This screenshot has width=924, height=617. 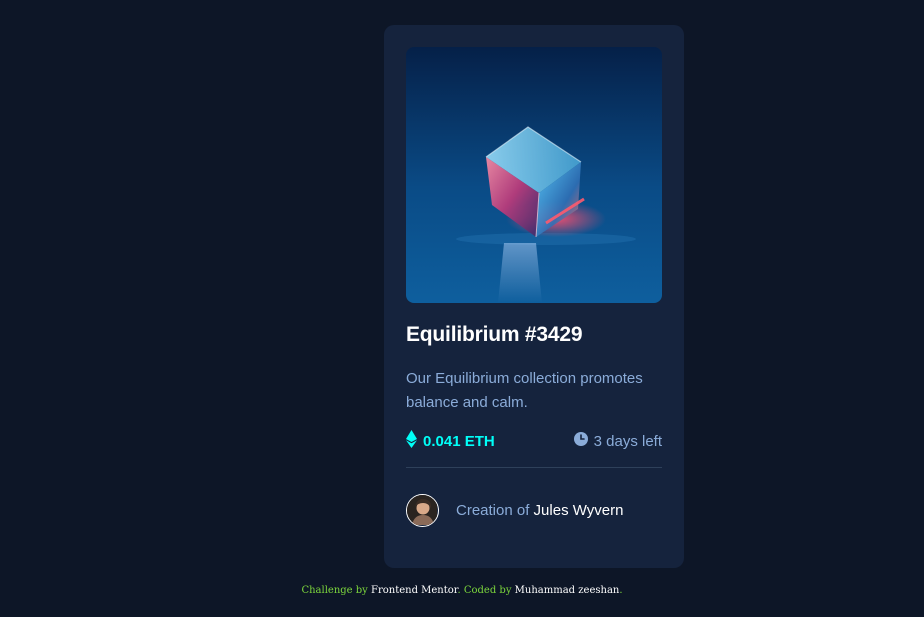 I want to click on time-left: 3 days left, so click(x=617, y=441).